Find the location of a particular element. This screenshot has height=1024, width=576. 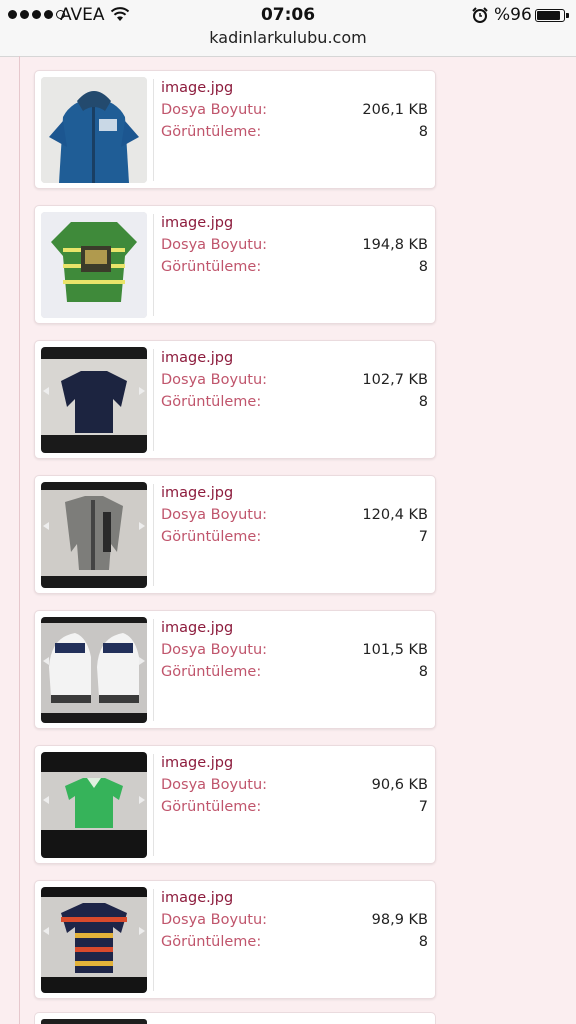

blue-hoodie-photo is located at coordinates (94, 130).